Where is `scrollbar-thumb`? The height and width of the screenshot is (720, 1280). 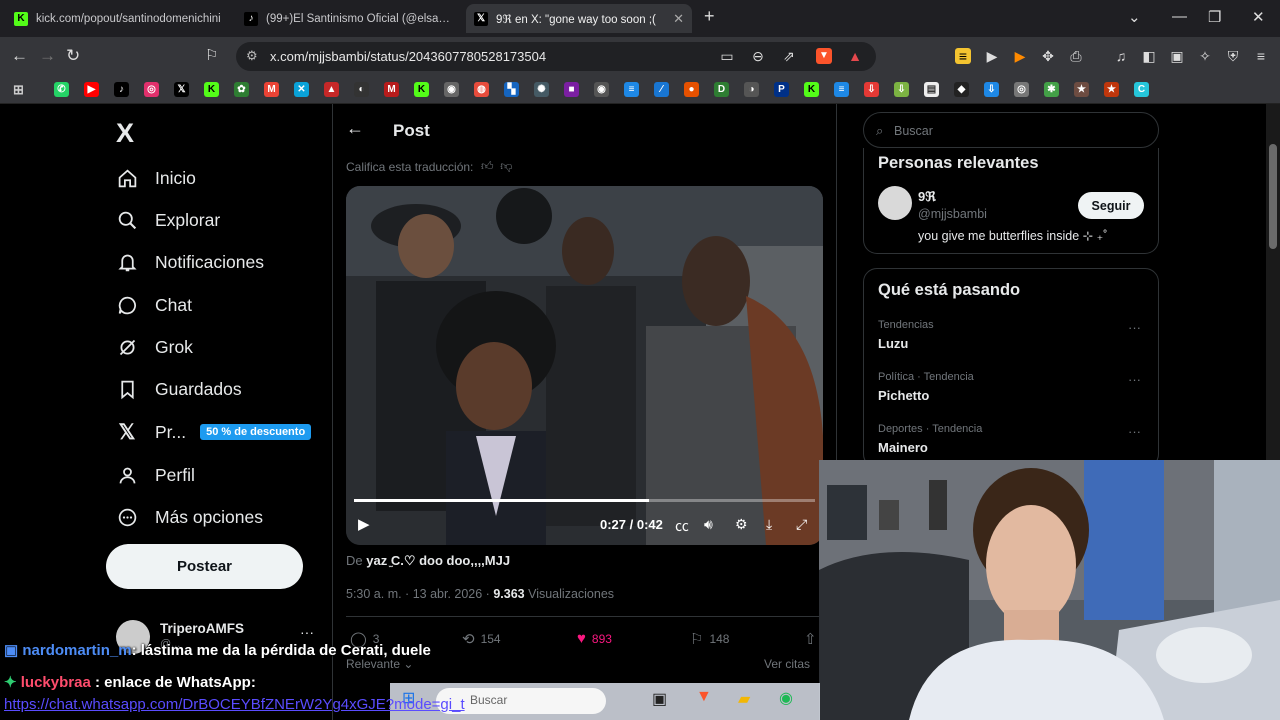 scrollbar-thumb is located at coordinates (1273, 196).